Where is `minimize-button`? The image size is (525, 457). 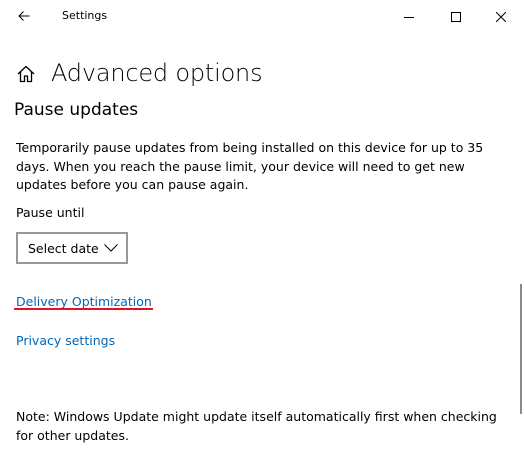 minimize-button is located at coordinates (409, 16).